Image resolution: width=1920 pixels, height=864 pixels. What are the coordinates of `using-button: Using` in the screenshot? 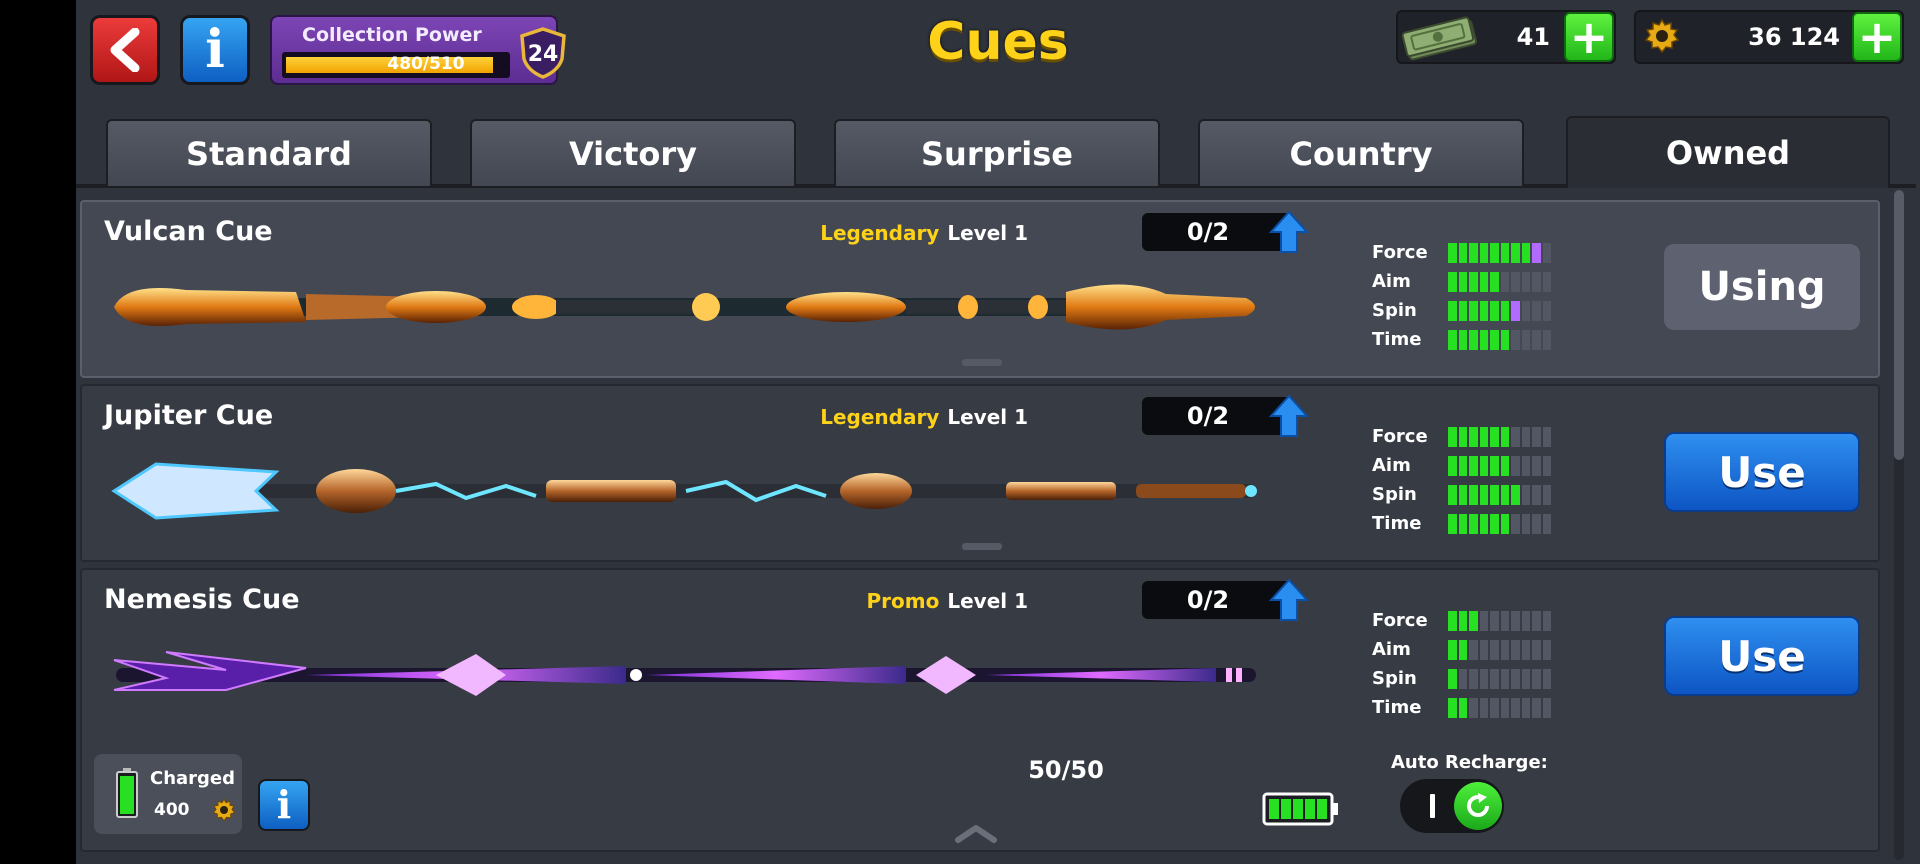 It's located at (1762, 287).